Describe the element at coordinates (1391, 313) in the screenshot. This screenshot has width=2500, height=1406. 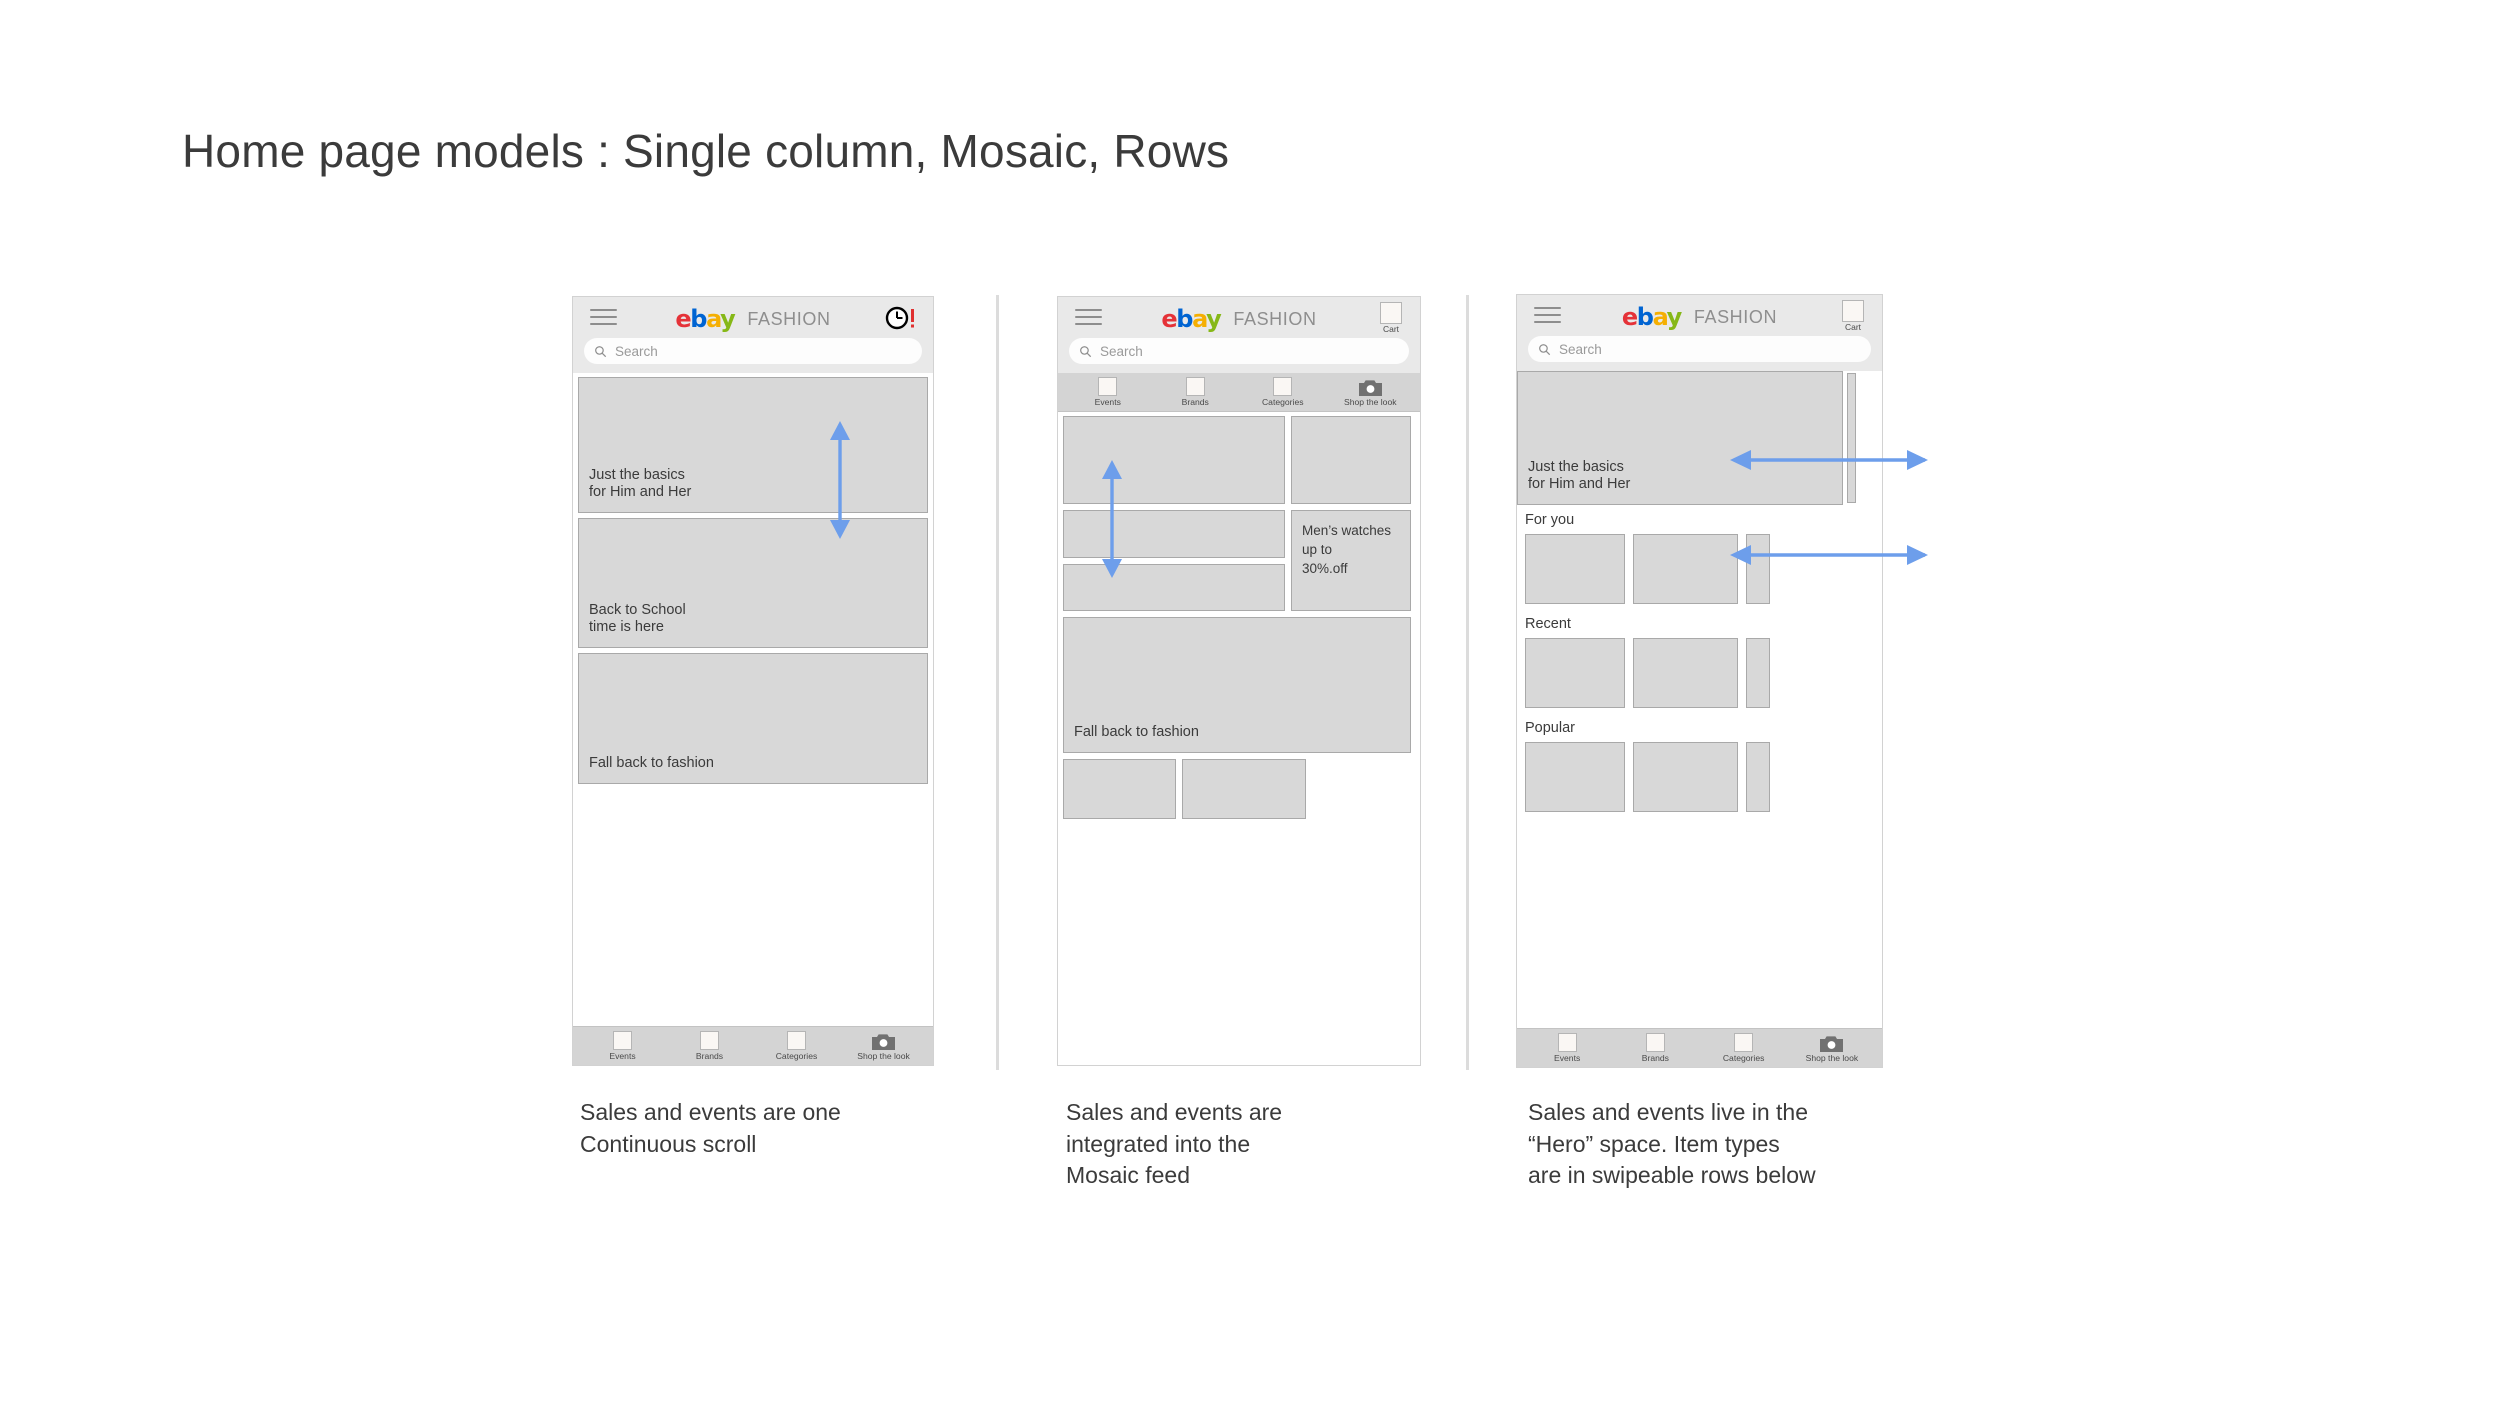
I see `cart-icon` at that location.